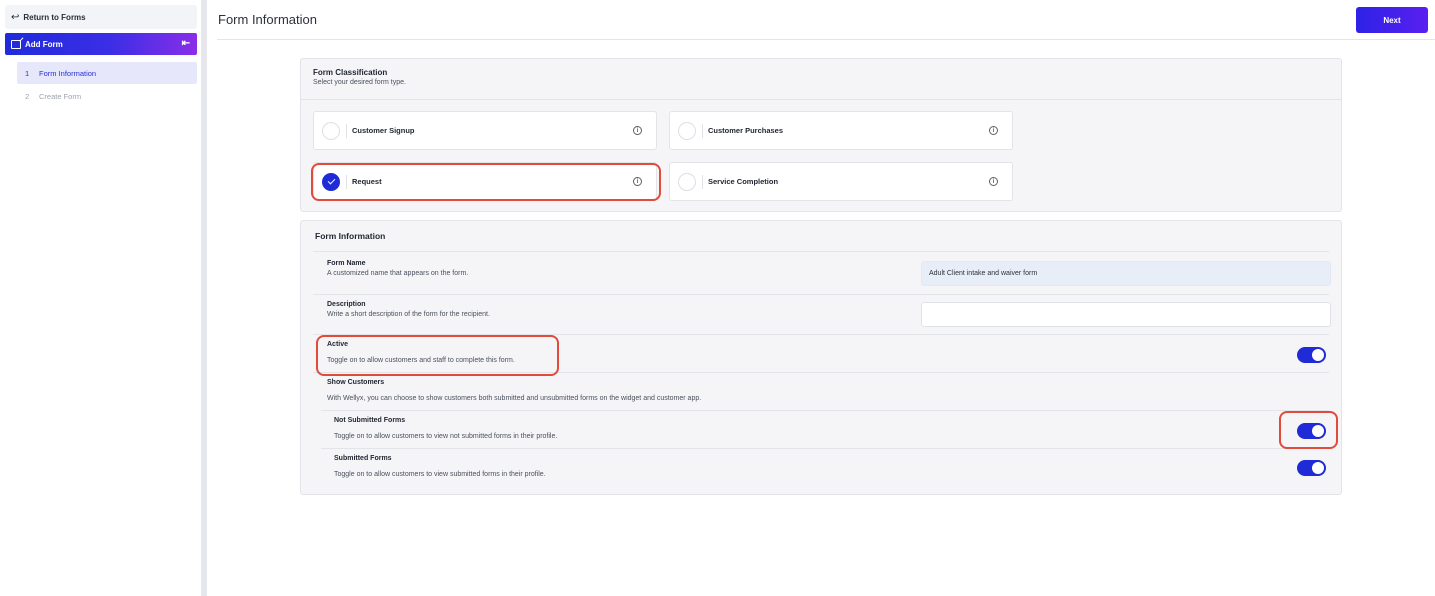 The height and width of the screenshot is (596, 1435). Describe the element at coordinates (101, 17) in the screenshot. I see `return-to-forms-link: ↩ Return to Forms` at that location.